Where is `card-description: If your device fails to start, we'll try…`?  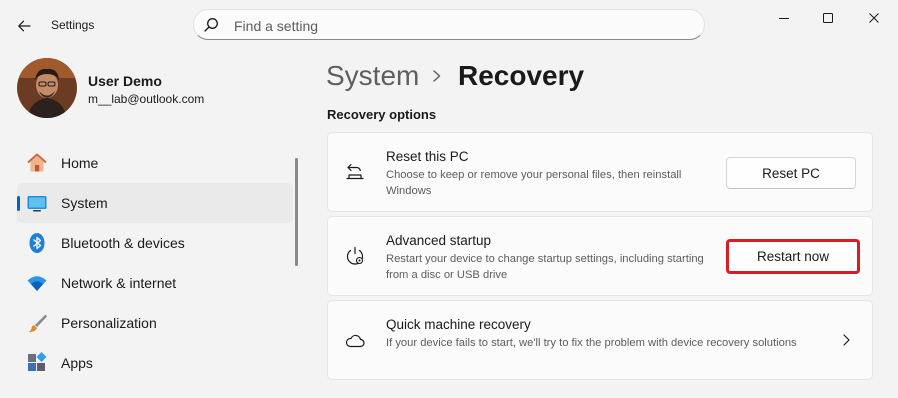
card-description: If your device fails to start, we'll try… is located at coordinates (591, 343).